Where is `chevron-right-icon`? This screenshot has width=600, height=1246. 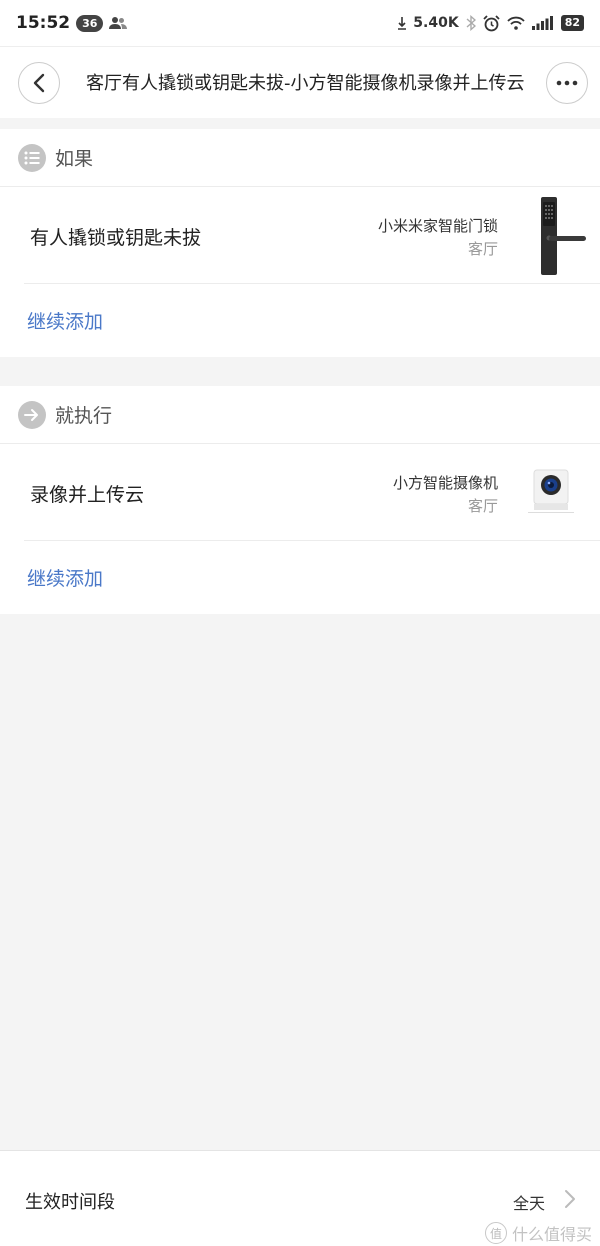 chevron-right-icon is located at coordinates (570, 1199).